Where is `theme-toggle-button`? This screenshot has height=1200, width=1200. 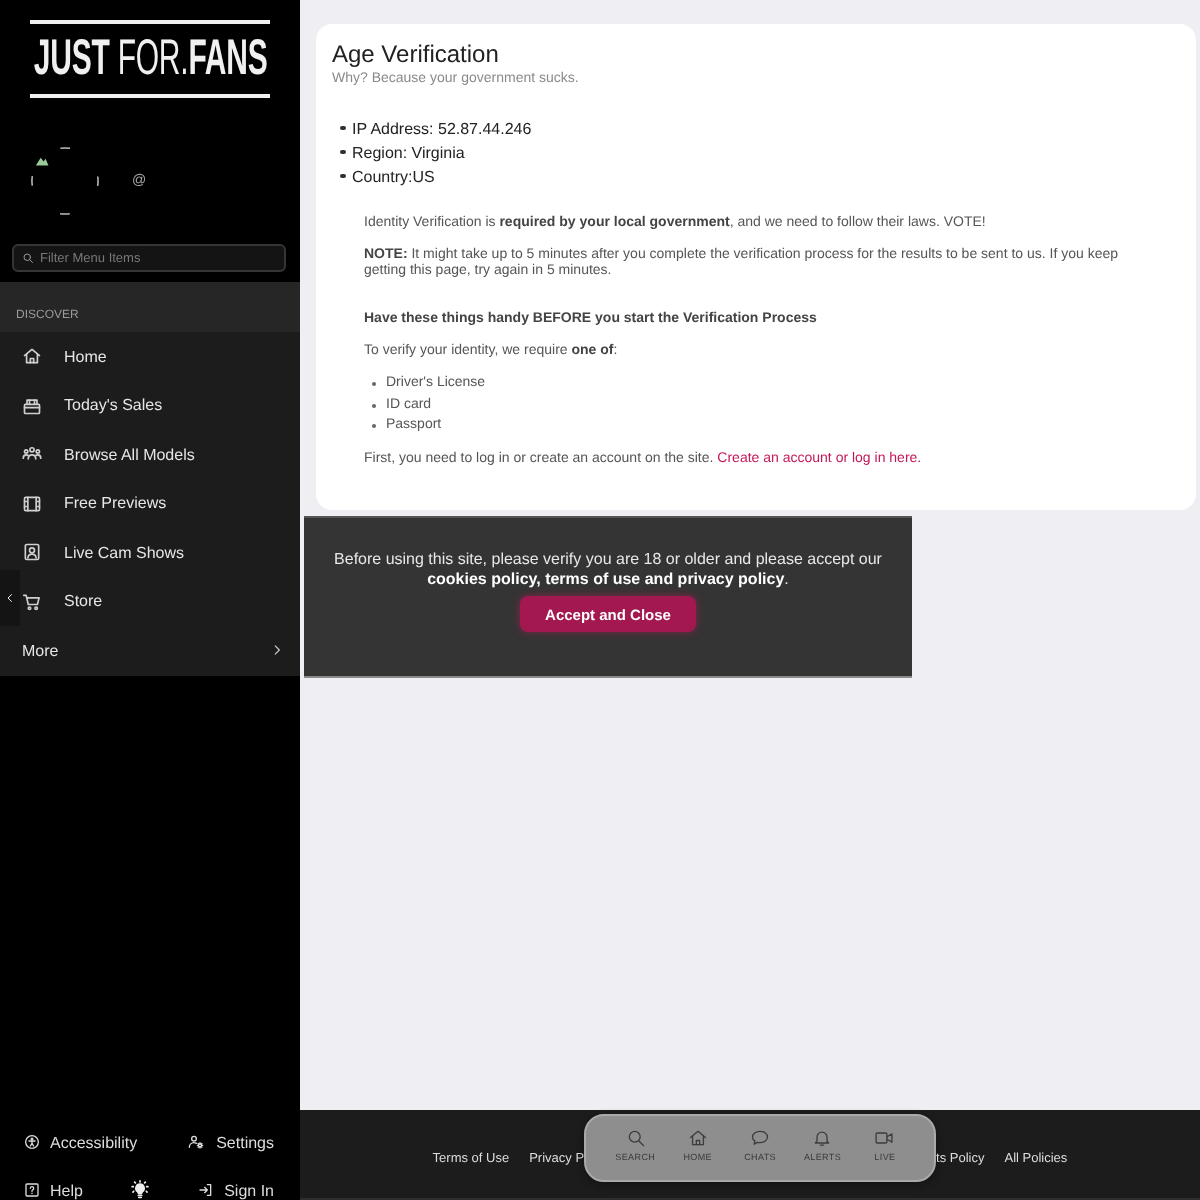
theme-toggle-button is located at coordinates (140, 1190).